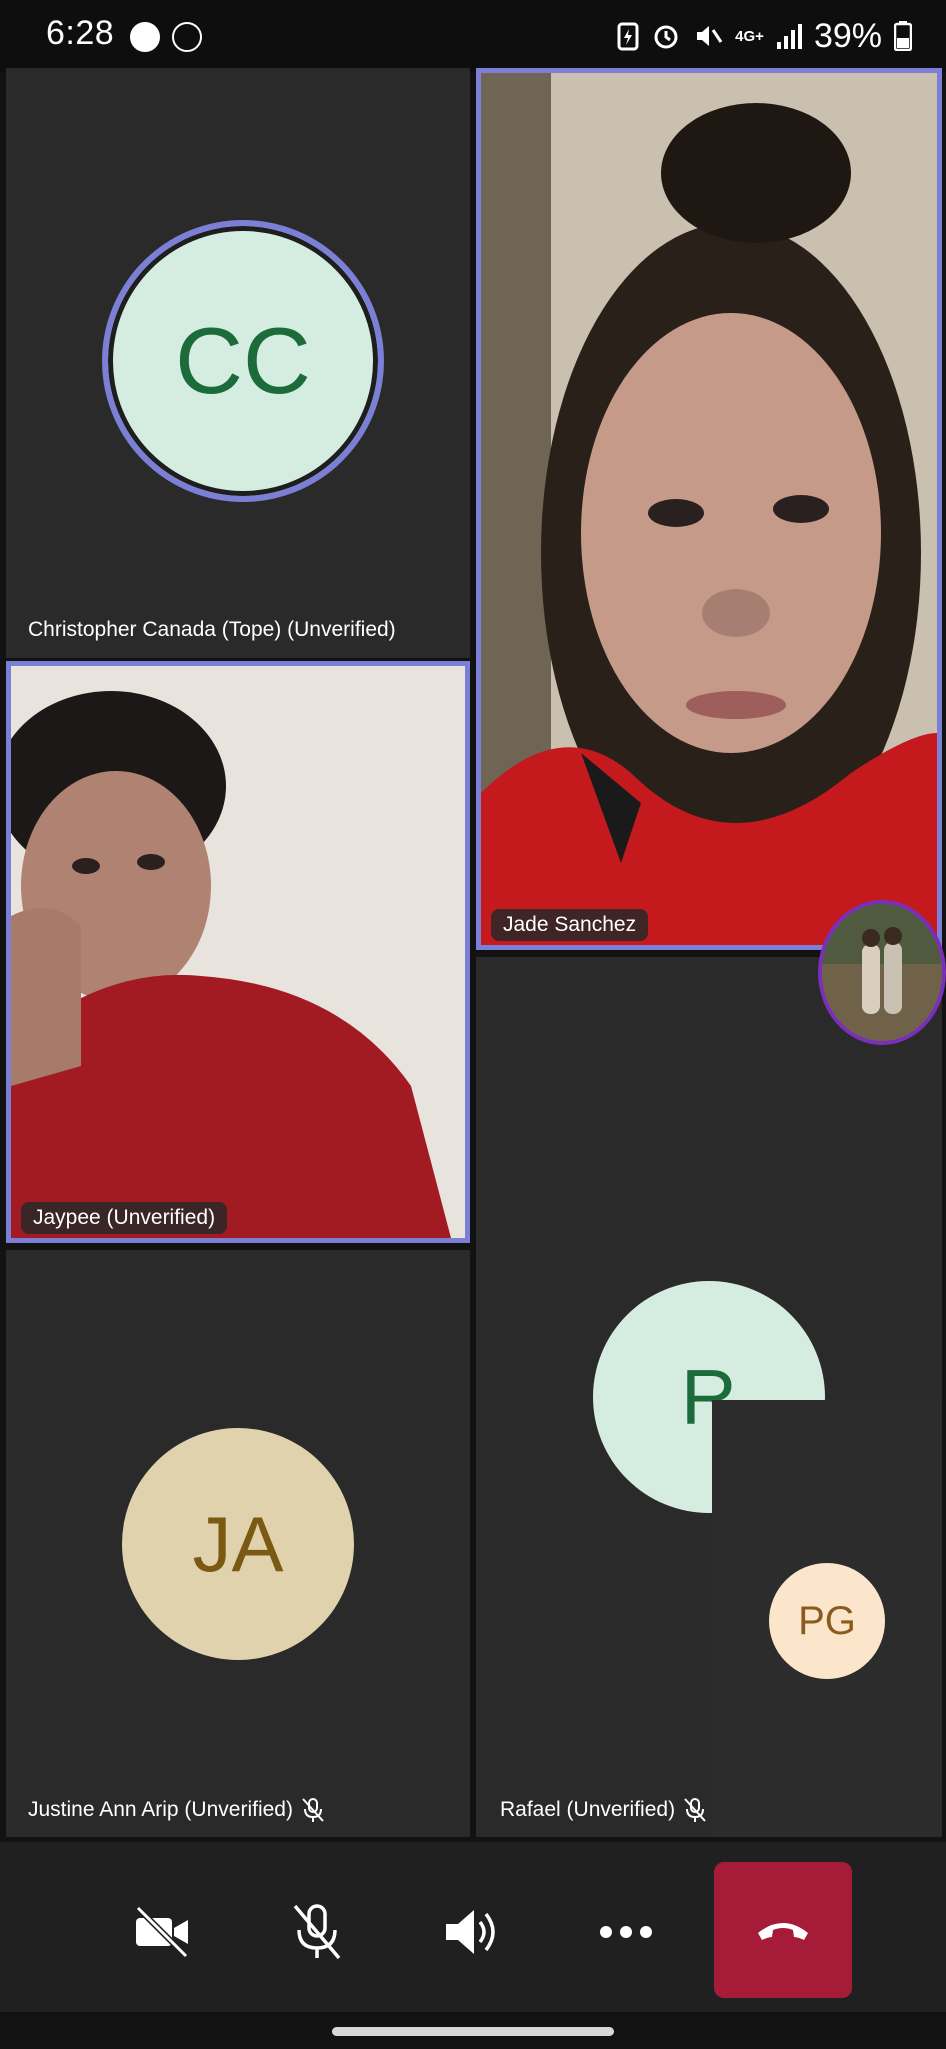  I want to click on camera-off-icon, so click(162, 1932).